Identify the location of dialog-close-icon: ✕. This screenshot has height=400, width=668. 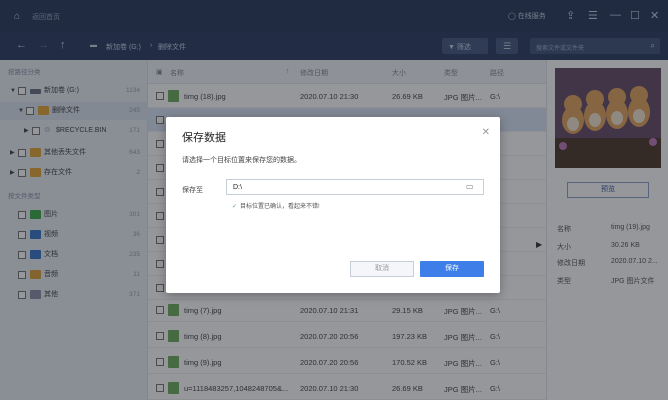
(486, 132).